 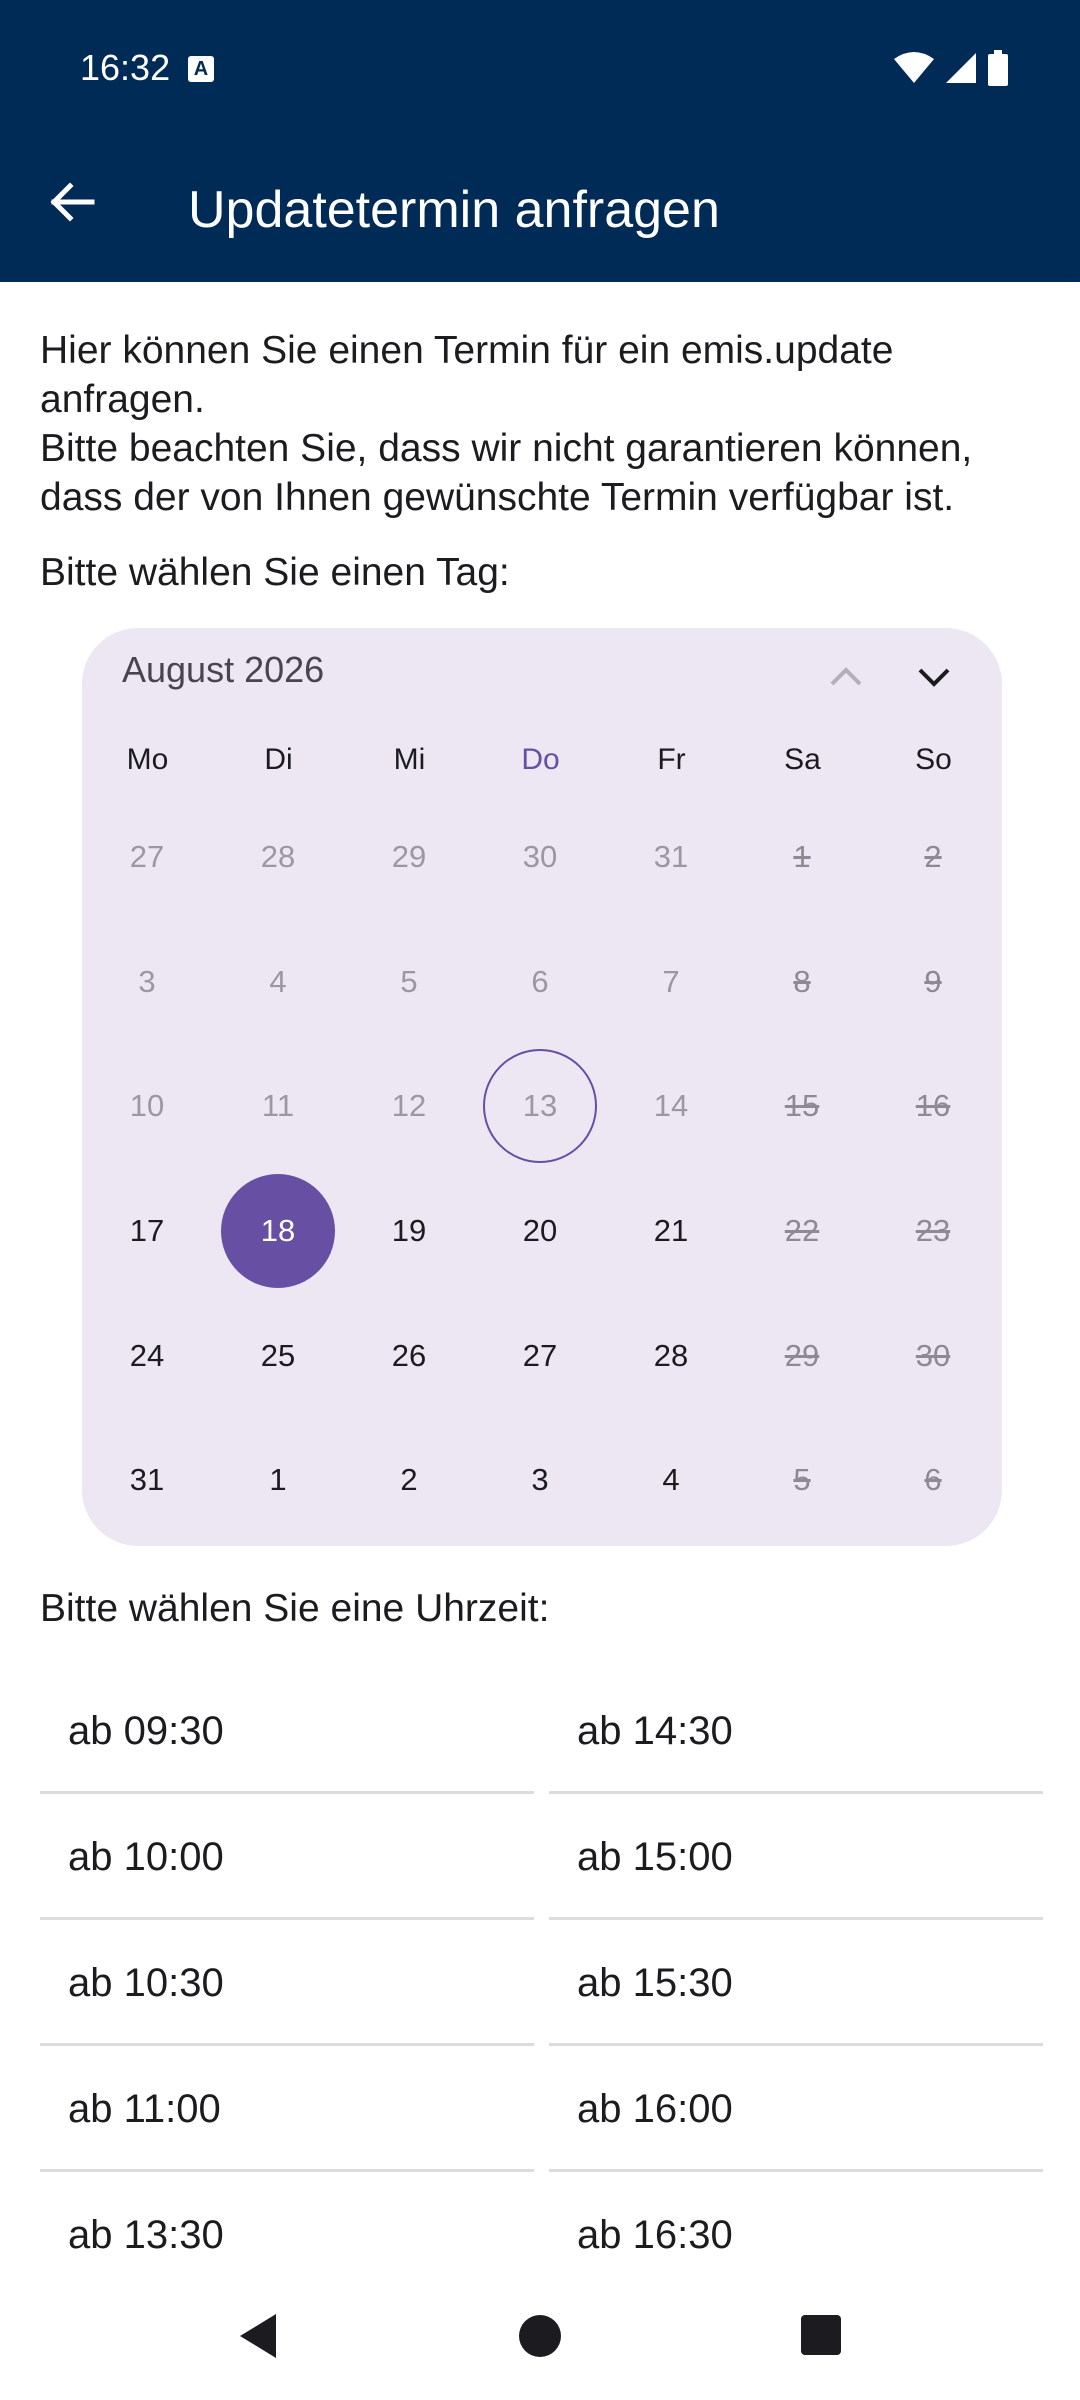 I want to click on calendar-day: 19, so click(x=409, y=1231).